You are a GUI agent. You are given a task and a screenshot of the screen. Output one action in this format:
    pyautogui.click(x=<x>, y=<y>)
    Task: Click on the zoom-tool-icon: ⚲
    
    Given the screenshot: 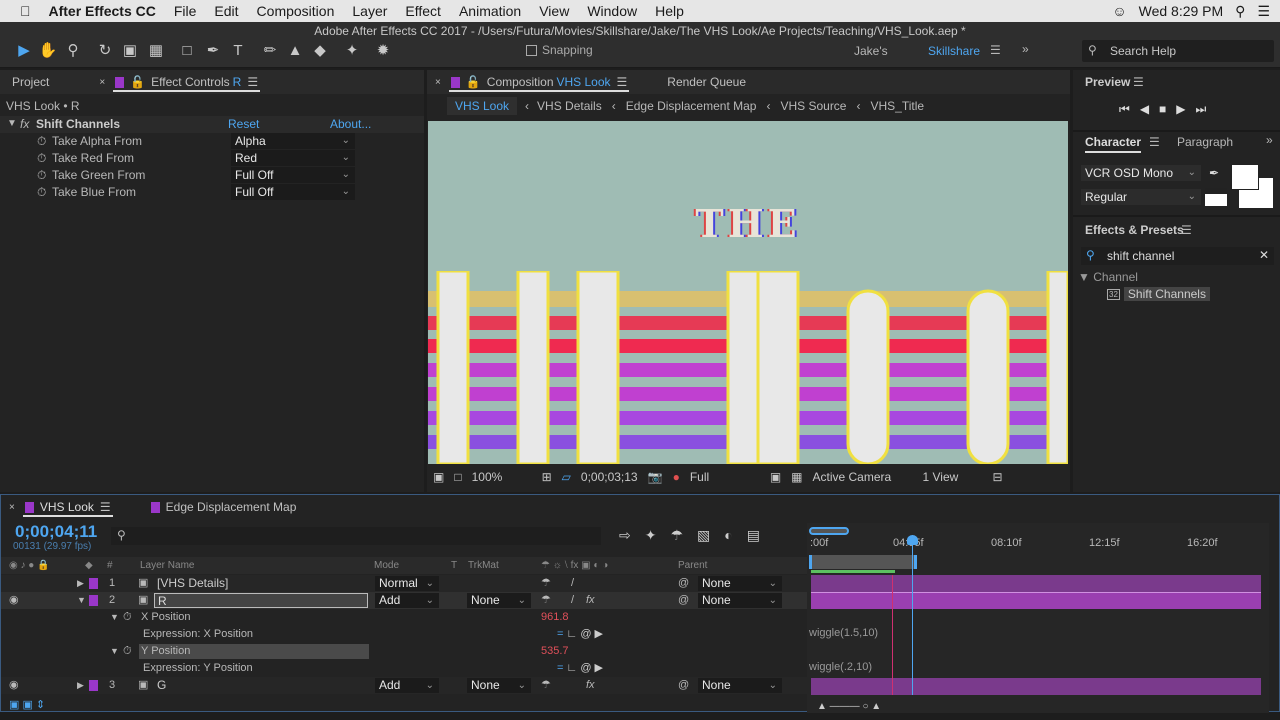 What is the action you would take?
    pyautogui.click(x=73, y=51)
    